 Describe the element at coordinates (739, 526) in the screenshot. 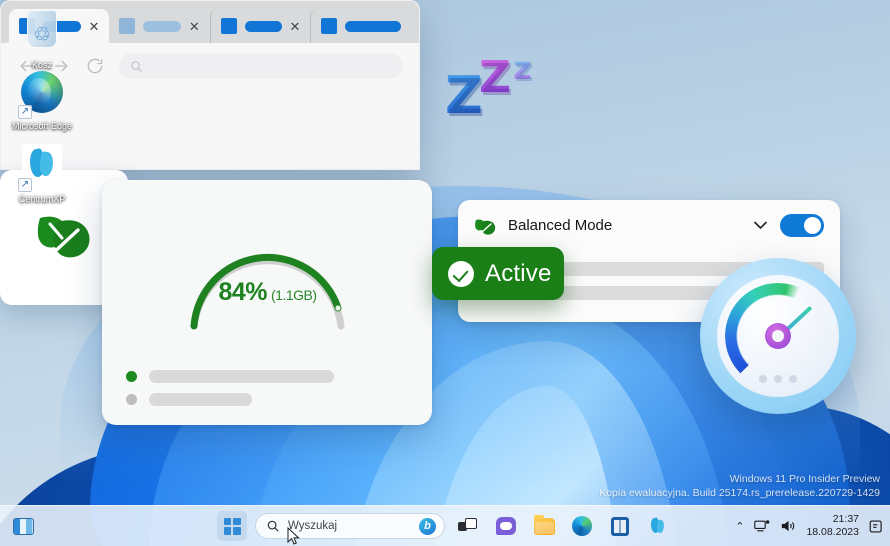

I see `tray-expand-icon: ⌃` at that location.